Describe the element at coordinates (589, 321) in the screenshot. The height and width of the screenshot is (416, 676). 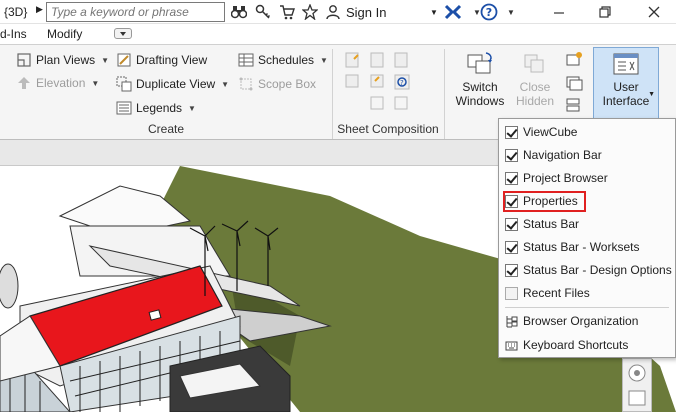
I see `menu-item-browser-organization: Browser Organization` at that location.